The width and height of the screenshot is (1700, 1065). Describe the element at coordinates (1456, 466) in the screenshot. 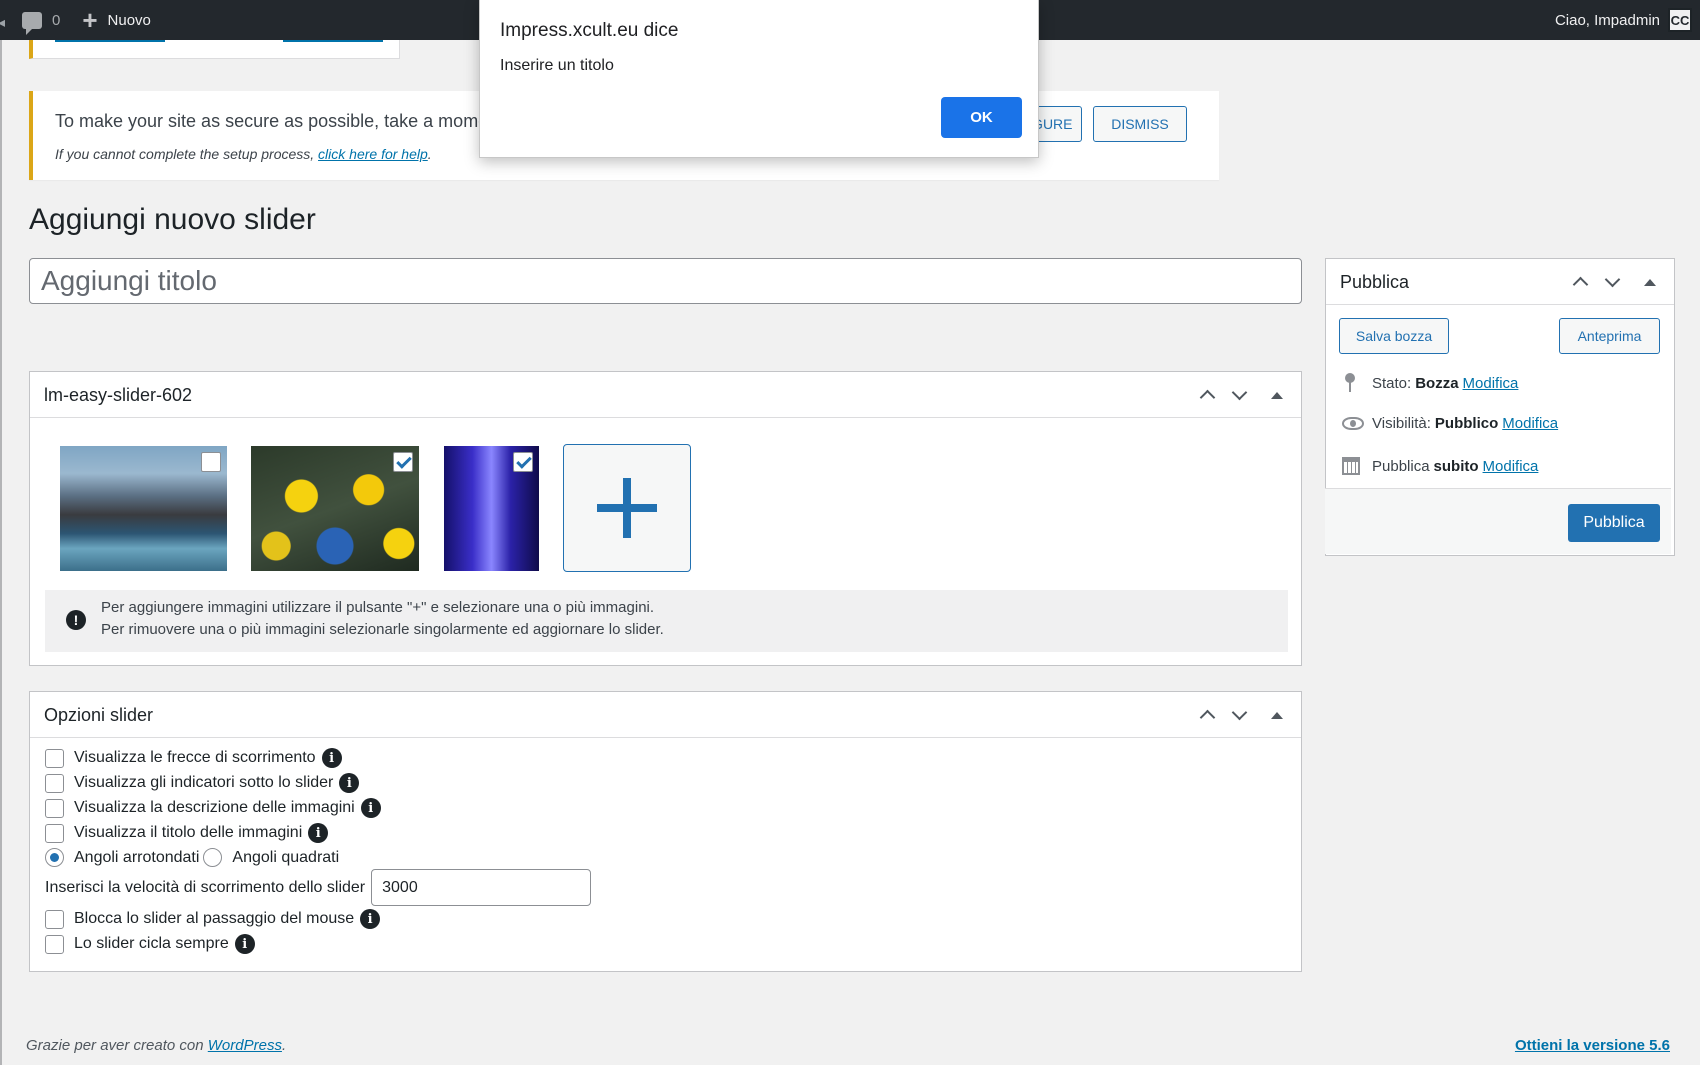

I see `schedule-value: subito` at that location.